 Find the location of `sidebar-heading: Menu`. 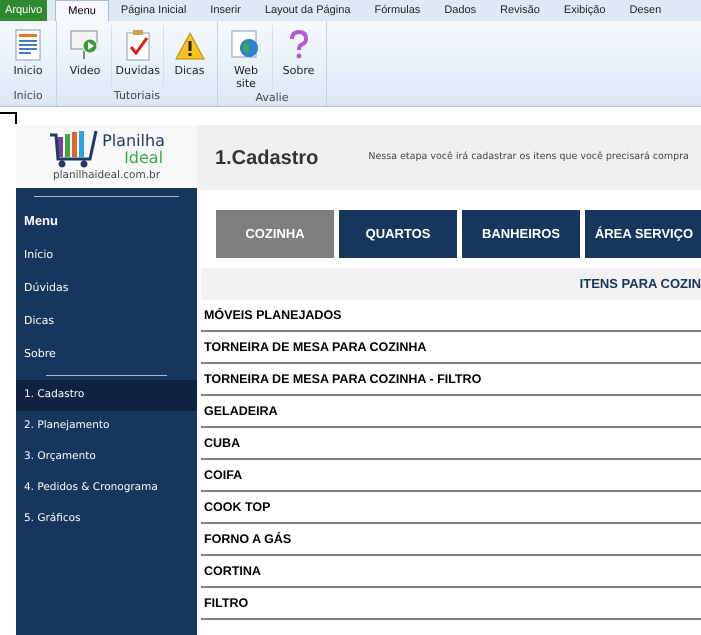

sidebar-heading: Menu is located at coordinates (41, 221).